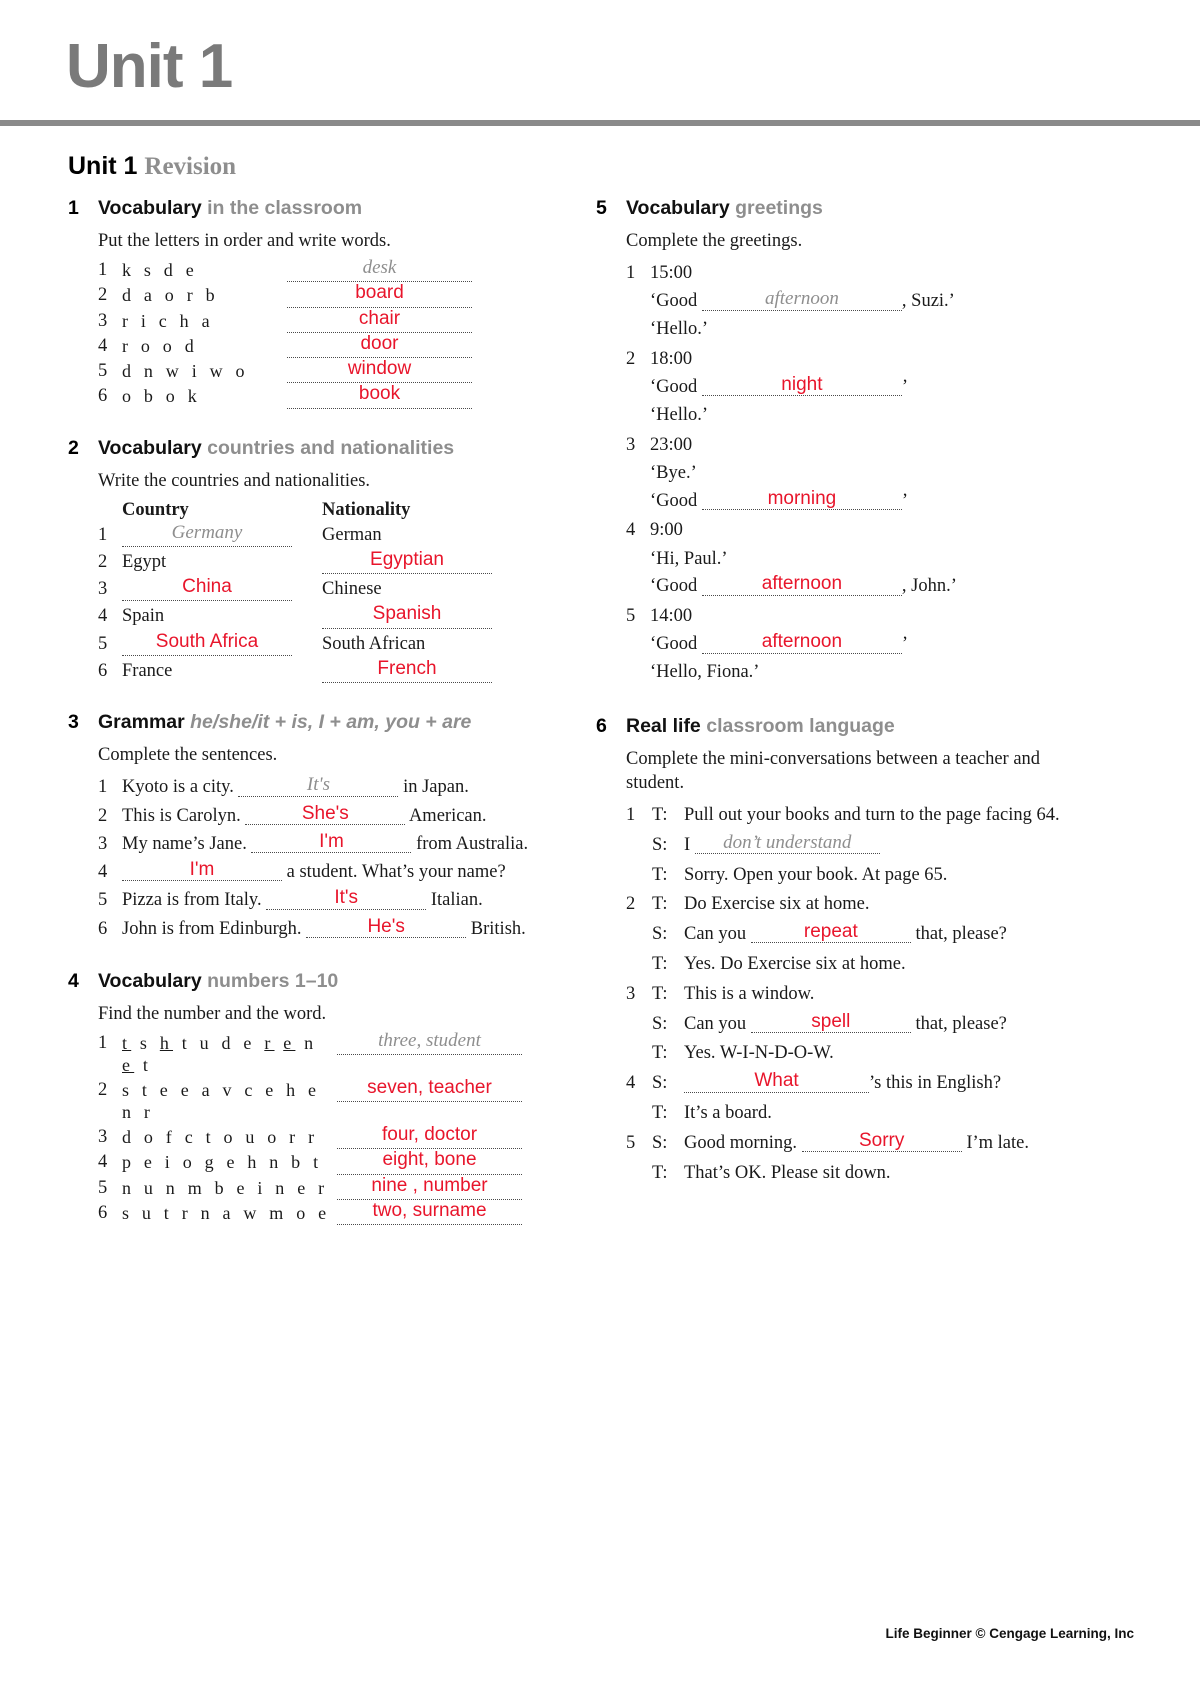  I want to click on item-number: 2, so click(103, 815).